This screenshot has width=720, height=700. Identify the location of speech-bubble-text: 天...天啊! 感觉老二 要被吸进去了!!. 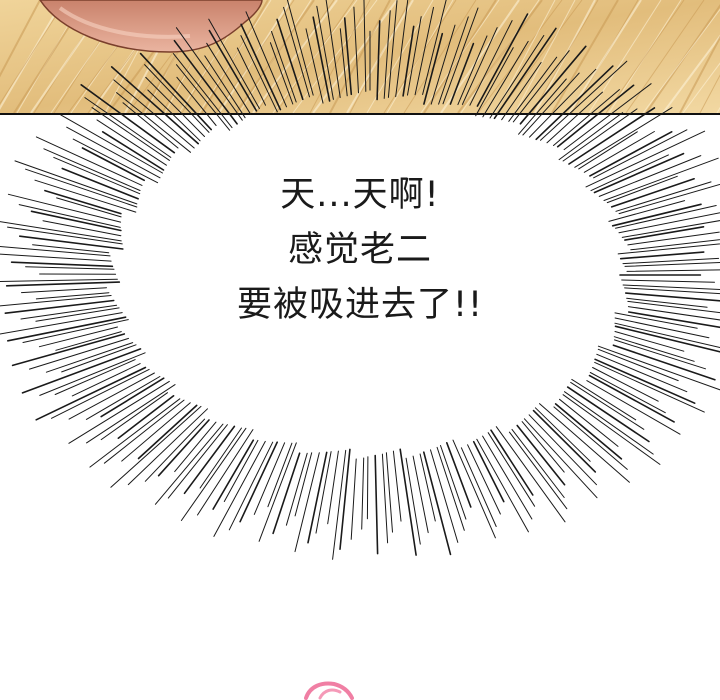
(360, 250).